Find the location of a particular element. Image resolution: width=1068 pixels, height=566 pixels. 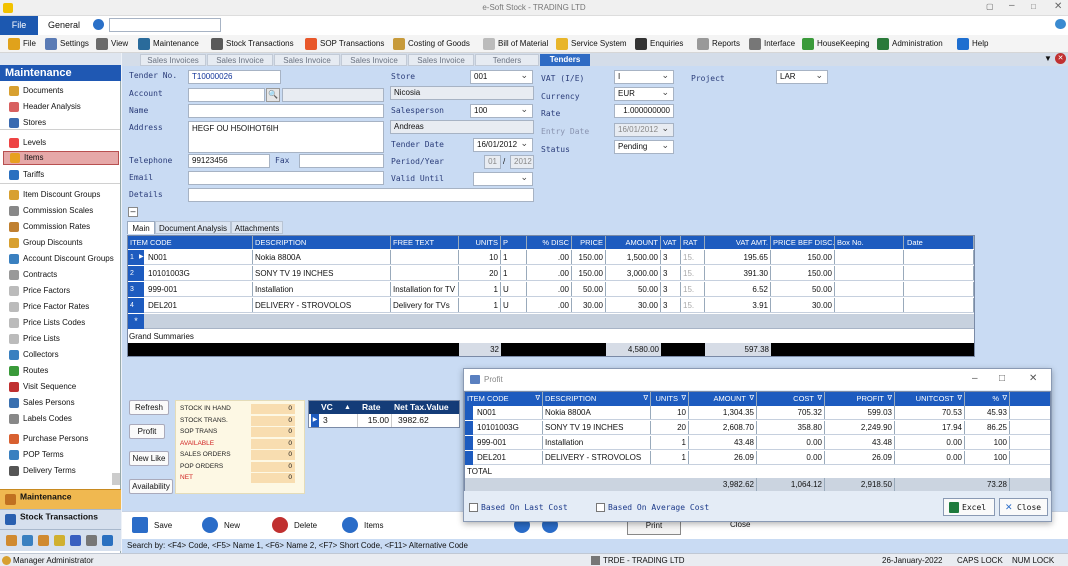

year-input: 2012 is located at coordinates (522, 162).